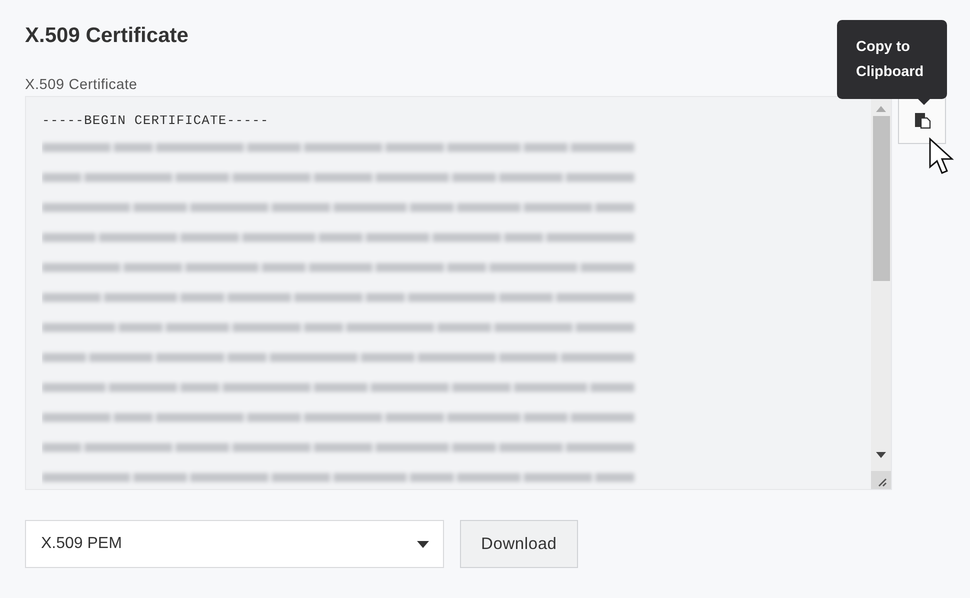  I want to click on format-select: X.509 PEM, so click(234, 544).